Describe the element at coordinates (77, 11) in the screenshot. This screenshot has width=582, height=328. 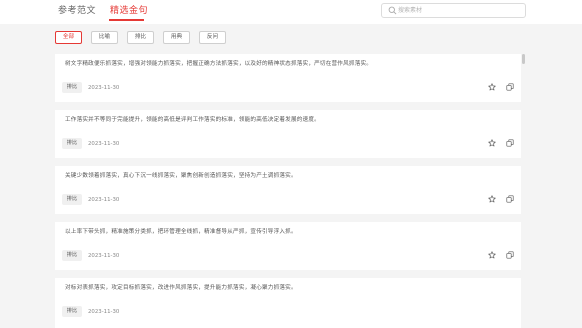
I see `tab-reference-essays: 参考范文` at that location.